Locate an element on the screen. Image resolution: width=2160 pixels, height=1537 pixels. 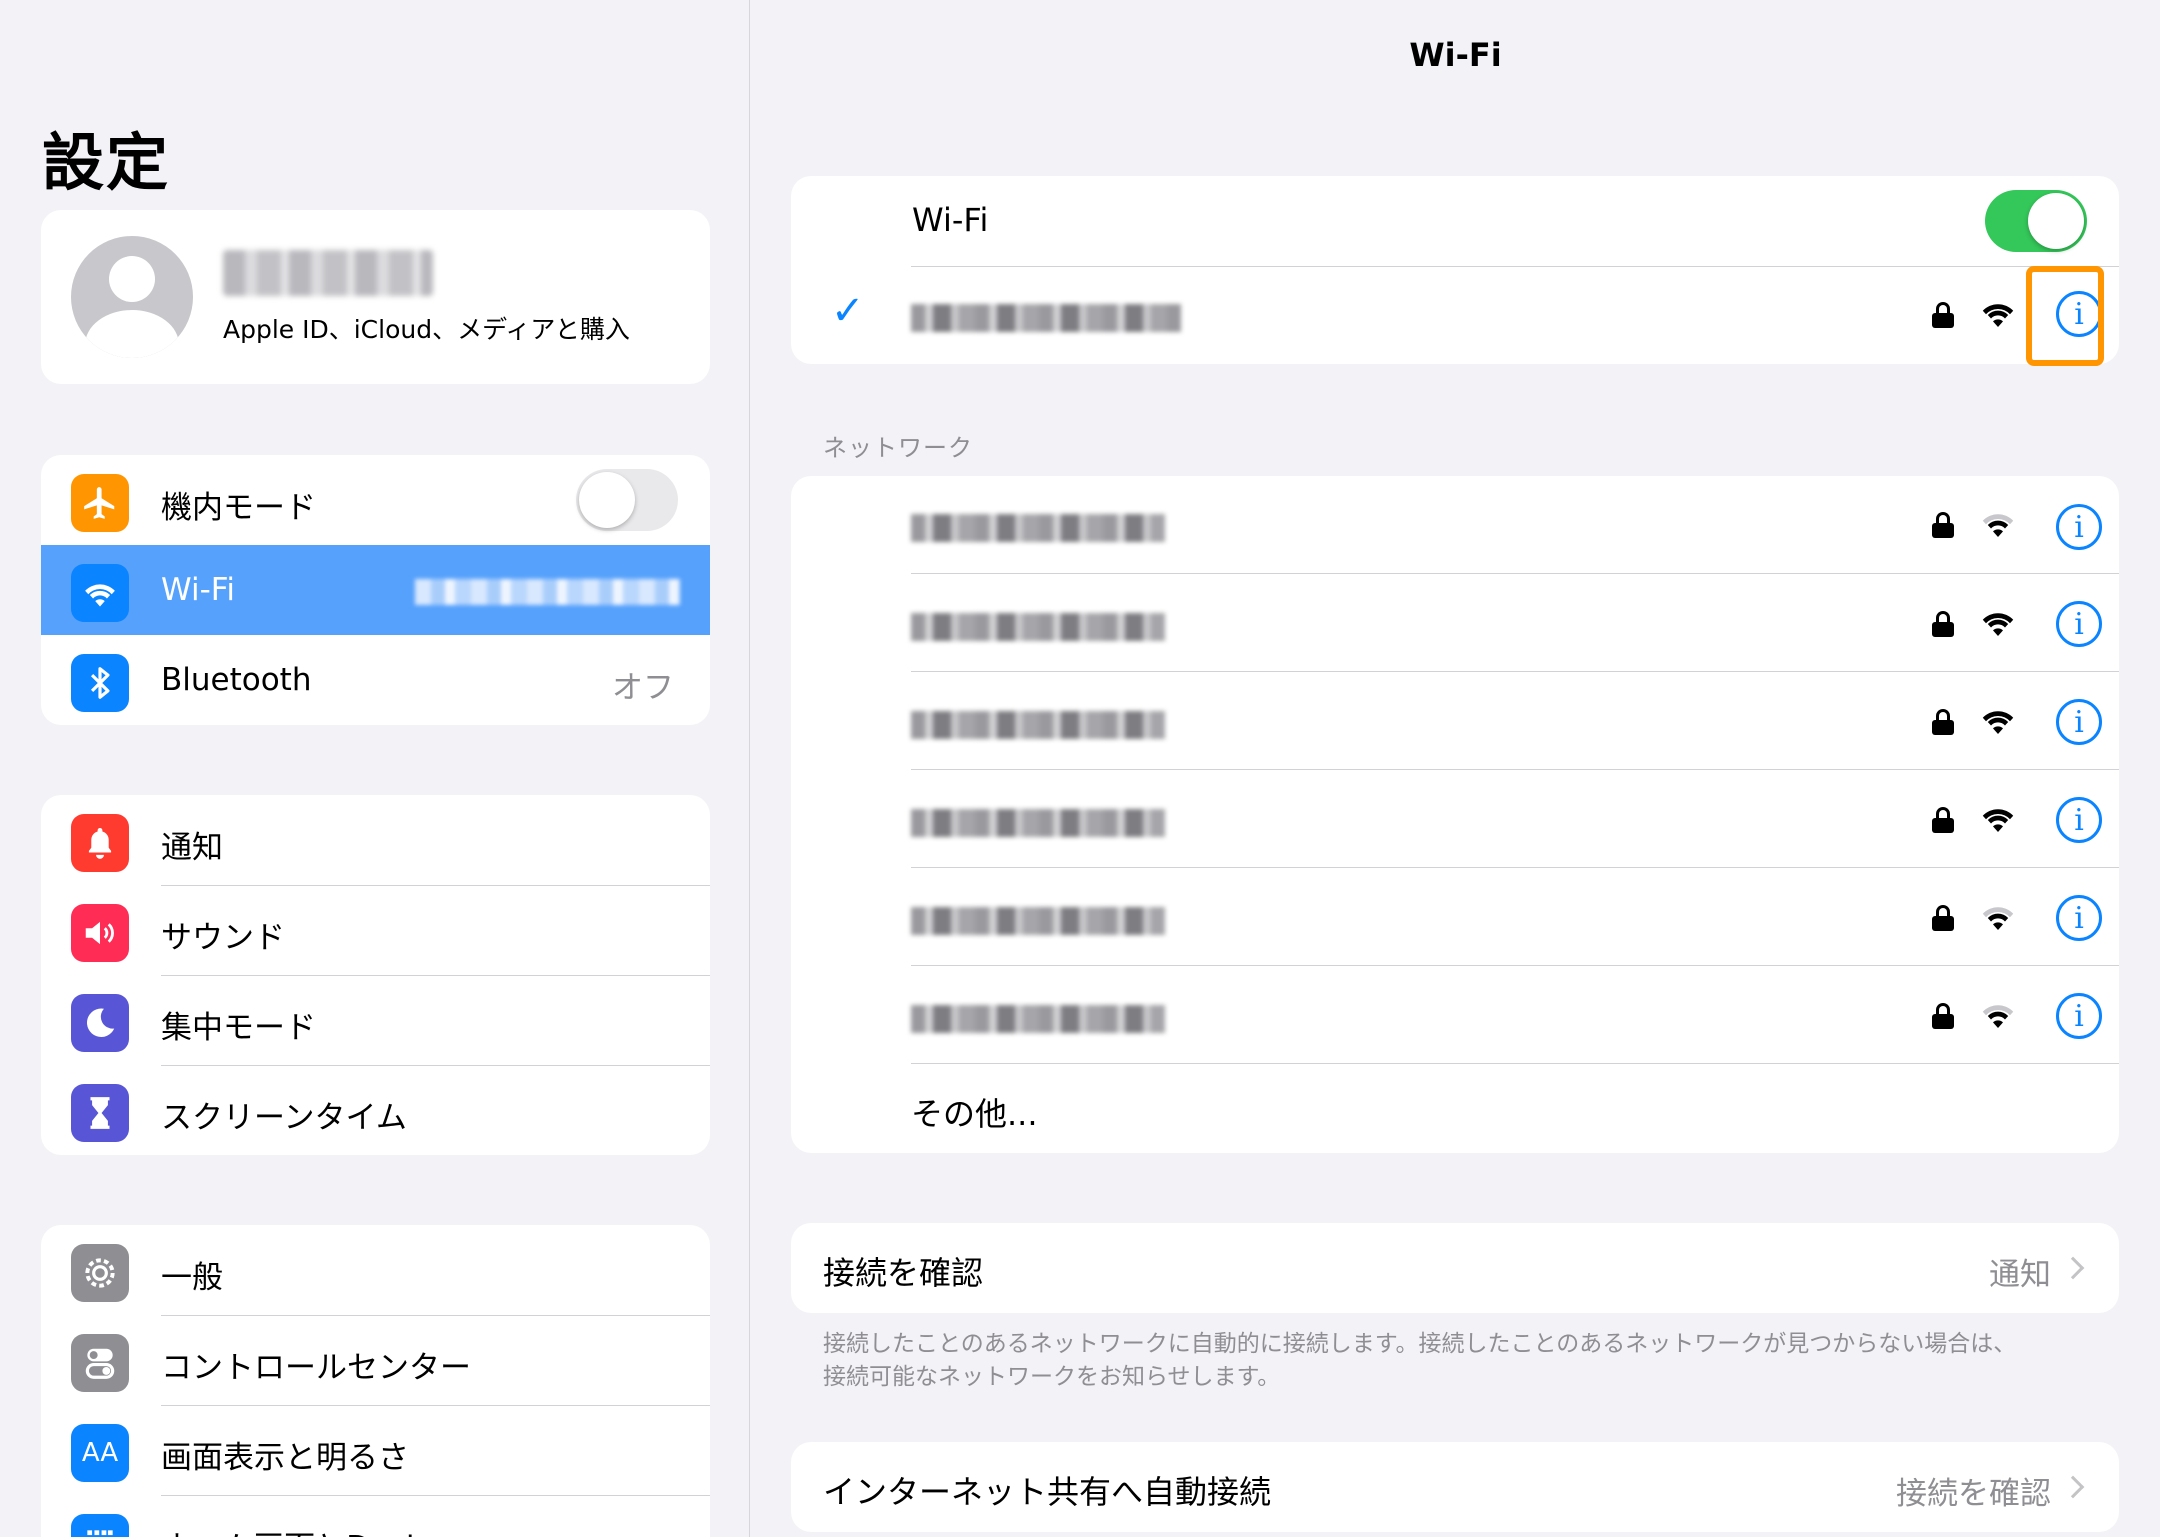
sidebar-item-sounds: サウンド is located at coordinates (375, 930).